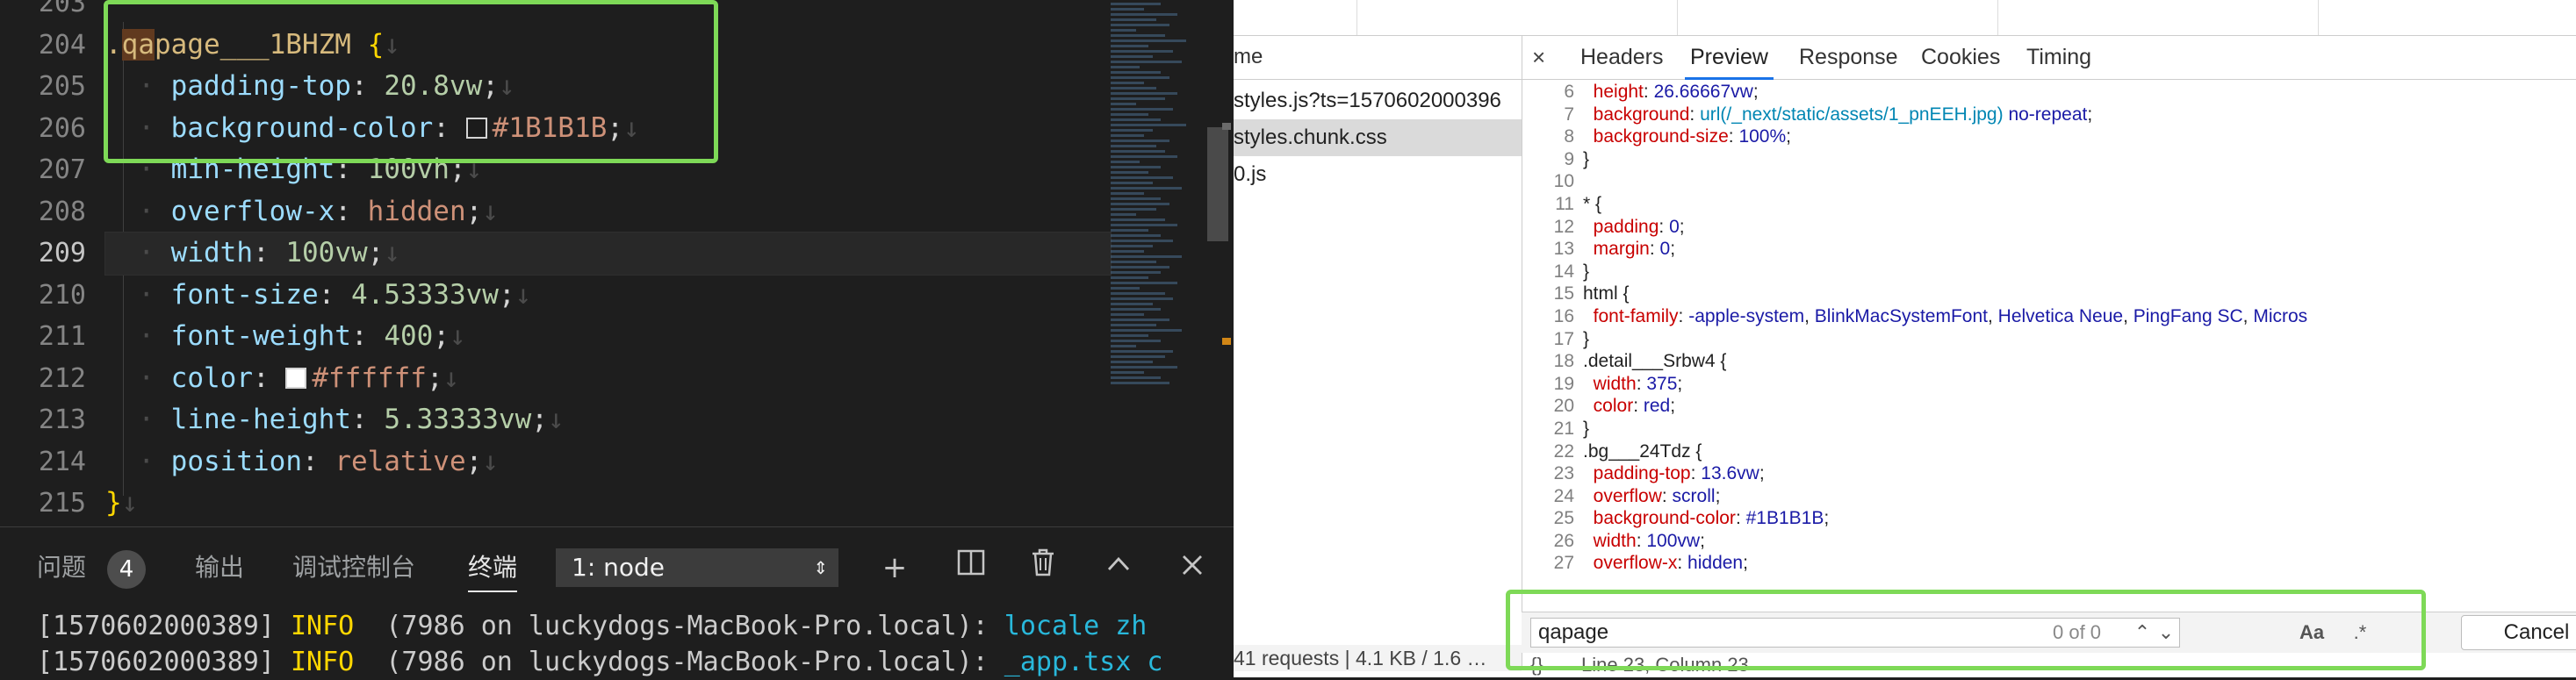 The height and width of the screenshot is (680, 2576). Describe the element at coordinates (1538, 57) in the screenshot. I see `close-detail-icon: ×` at that location.